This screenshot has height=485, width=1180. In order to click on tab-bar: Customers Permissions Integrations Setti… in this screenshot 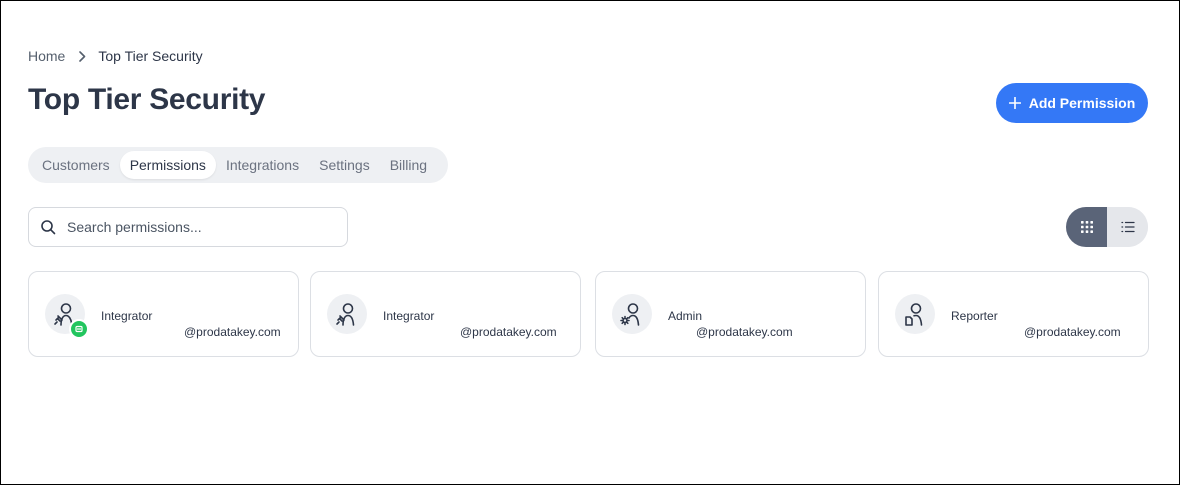, I will do `click(238, 165)`.